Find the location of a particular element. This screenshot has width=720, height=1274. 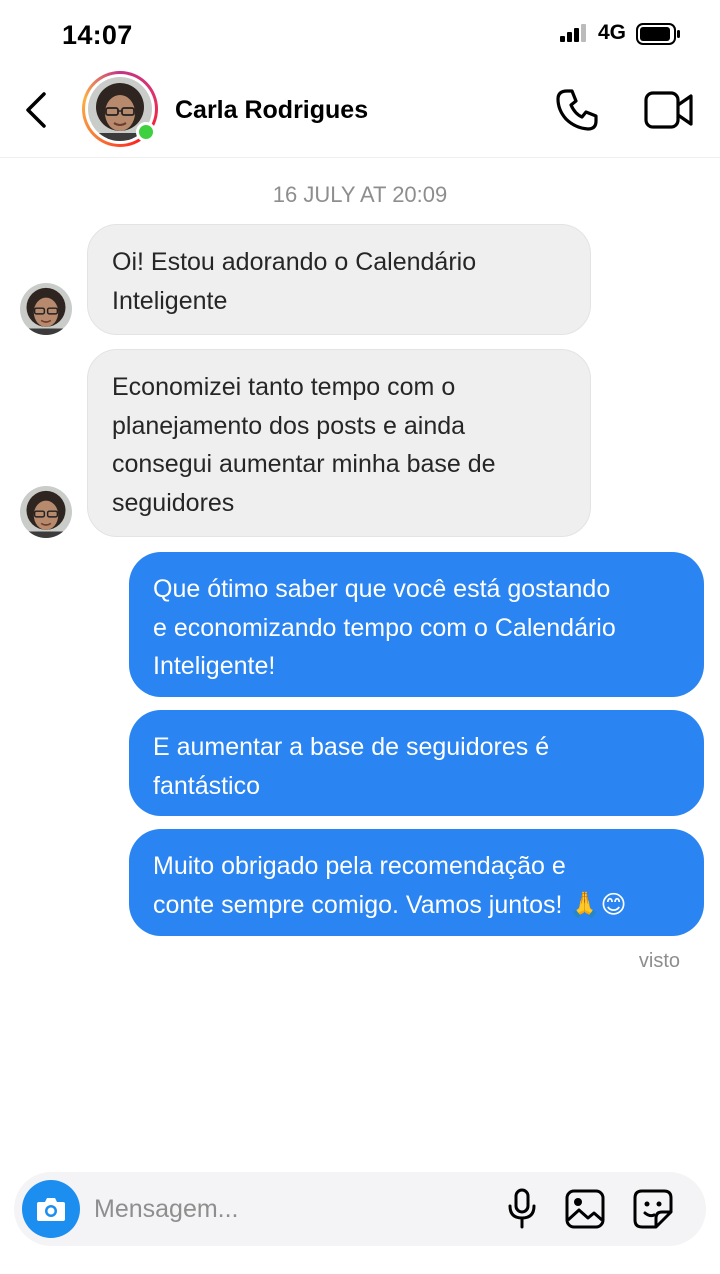

message-composer is located at coordinates (360, 1209).